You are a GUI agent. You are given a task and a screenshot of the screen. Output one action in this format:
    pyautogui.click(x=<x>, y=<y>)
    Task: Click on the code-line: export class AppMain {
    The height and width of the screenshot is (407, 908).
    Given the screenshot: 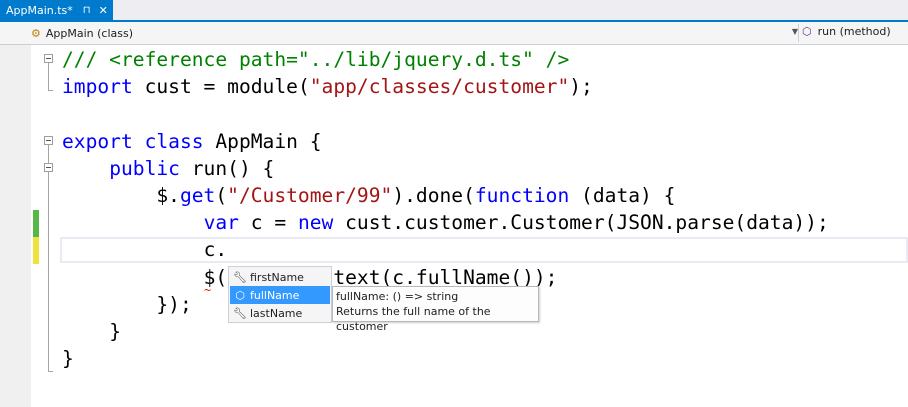 What is the action you would take?
    pyautogui.click(x=192, y=141)
    